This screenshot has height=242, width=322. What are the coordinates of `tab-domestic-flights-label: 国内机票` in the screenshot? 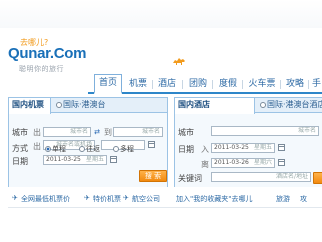 It's located at (28, 104).